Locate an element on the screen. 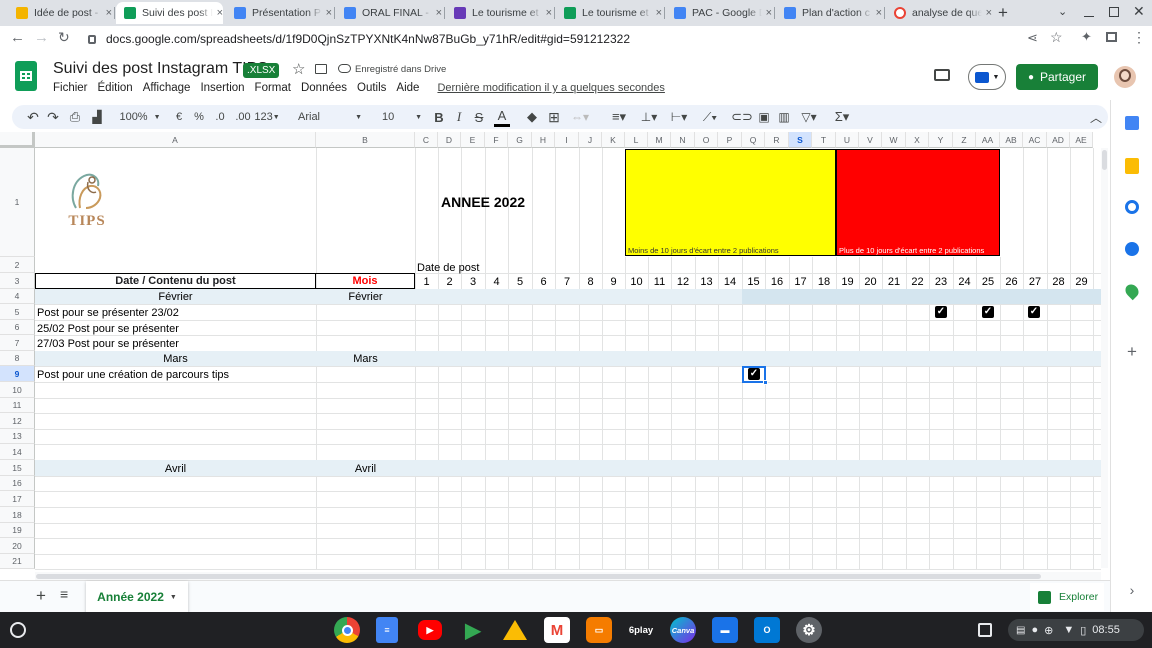 Image resolution: width=1152 pixels, height=648 pixels. day-number: 25 is located at coordinates (988, 281).